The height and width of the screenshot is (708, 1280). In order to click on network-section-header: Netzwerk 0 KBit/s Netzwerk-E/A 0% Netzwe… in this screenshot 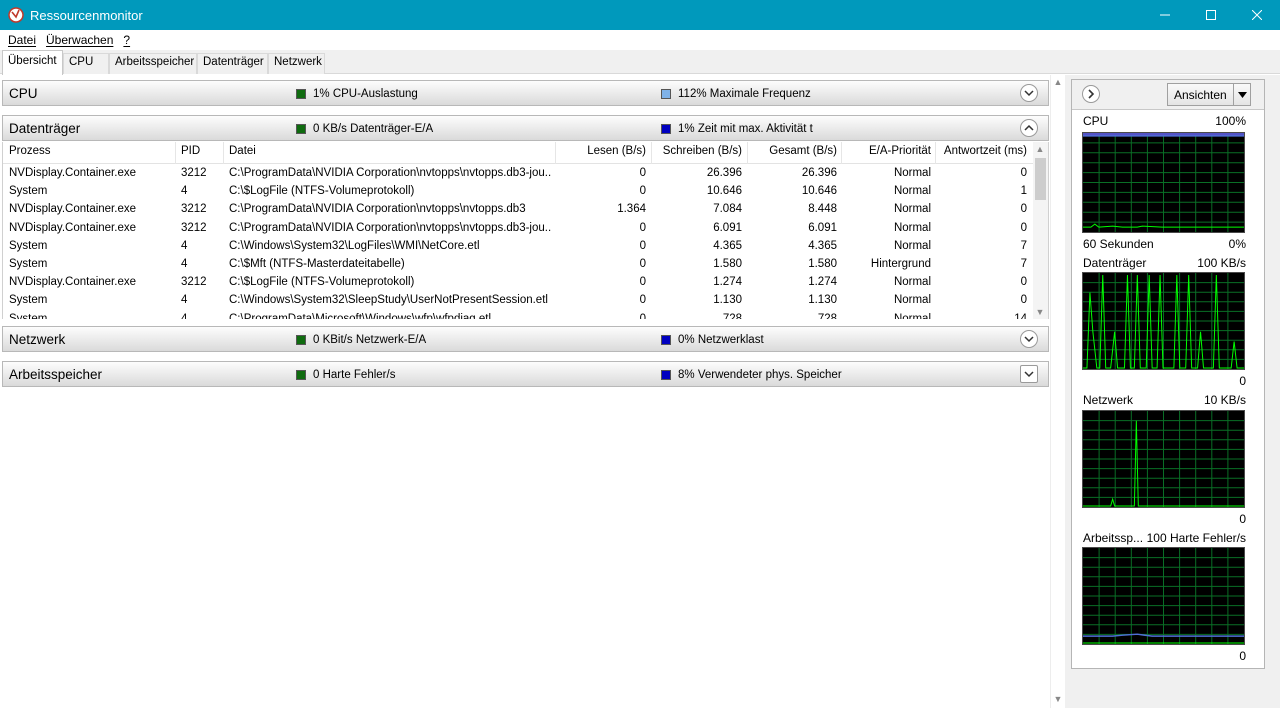, I will do `click(525, 339)`.